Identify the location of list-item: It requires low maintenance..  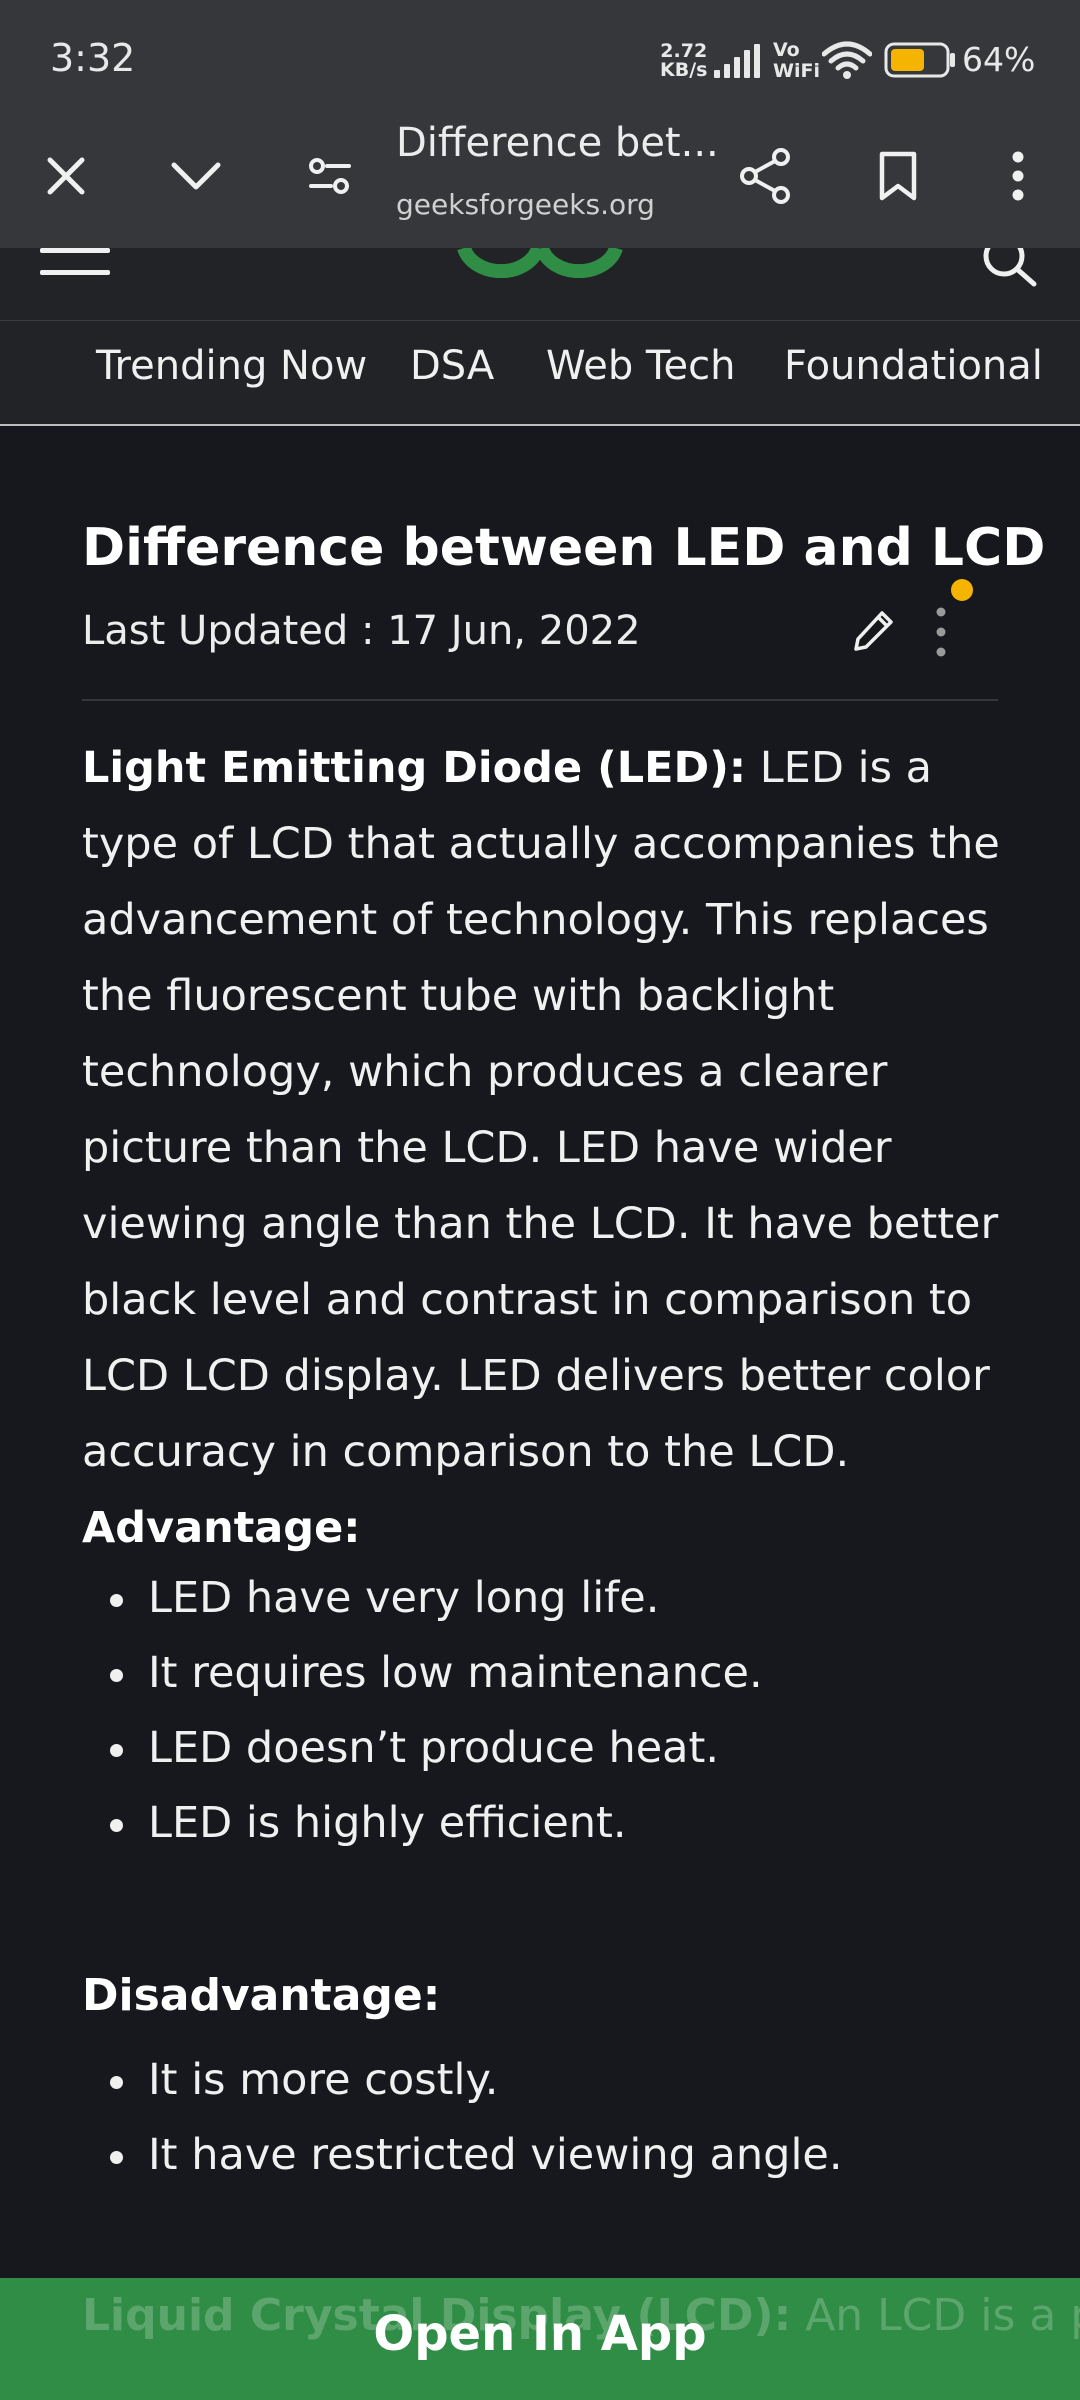
(422, 1673).